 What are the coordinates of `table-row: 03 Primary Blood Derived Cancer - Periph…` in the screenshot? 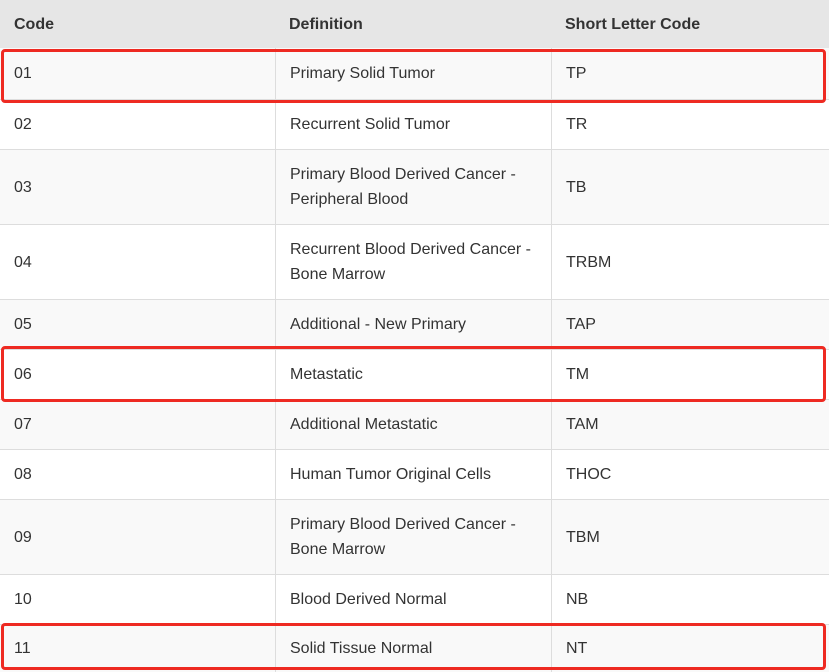 It's located at (414, 187).